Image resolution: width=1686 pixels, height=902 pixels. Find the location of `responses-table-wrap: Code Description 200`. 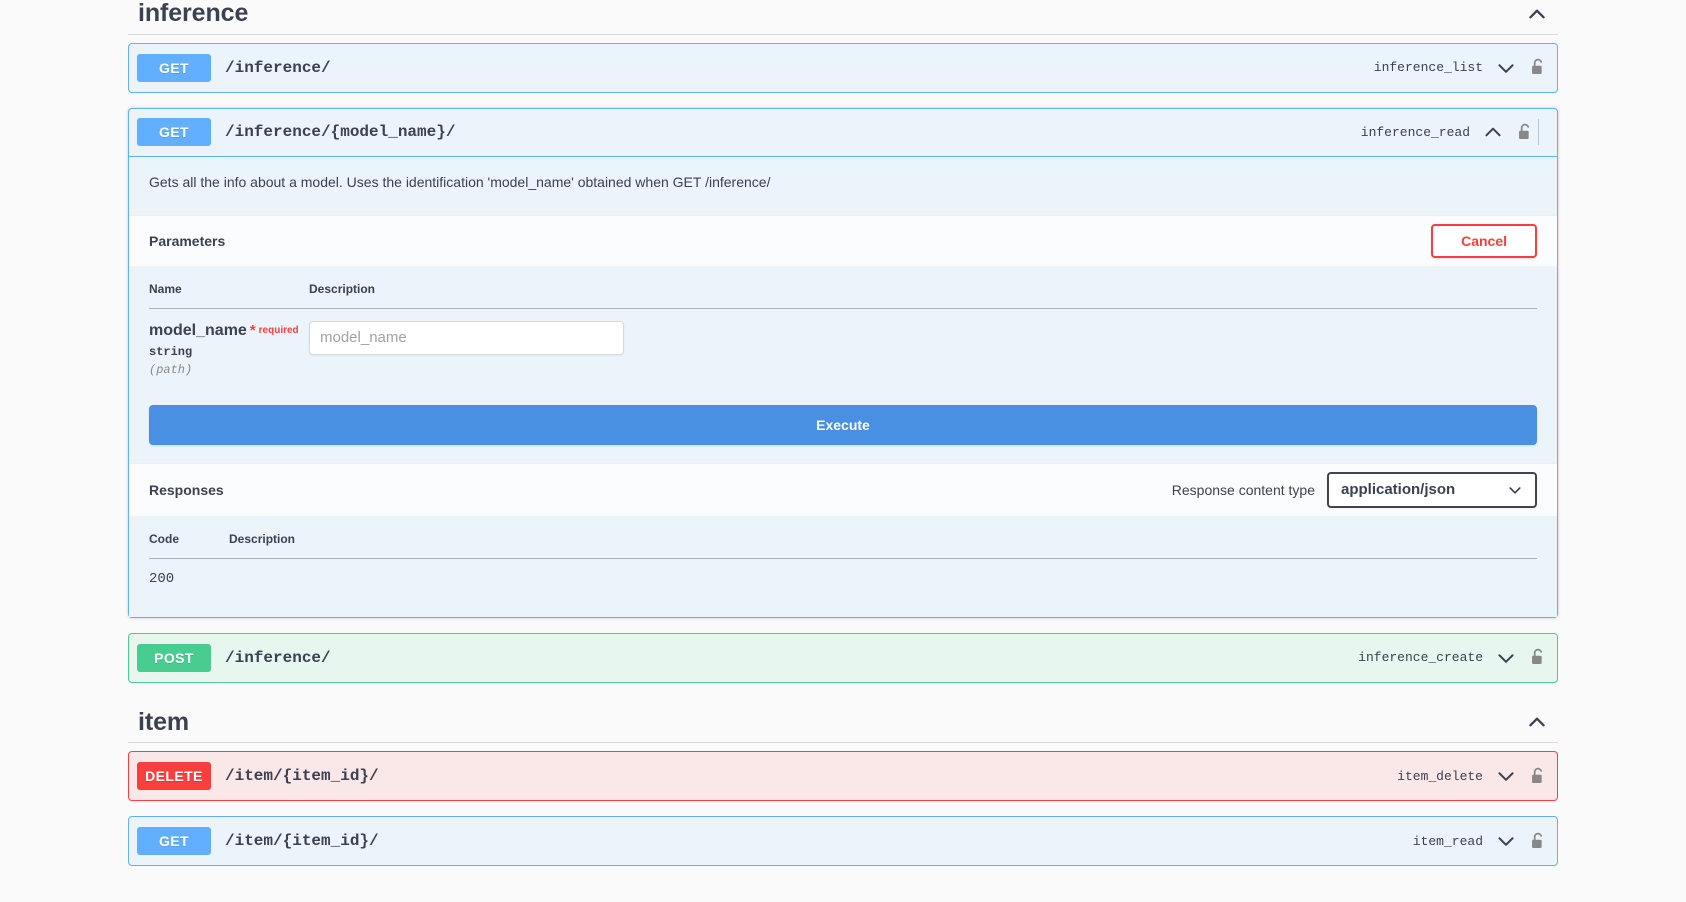

responses-table-wrap: Code Description 200 is located at coordinates (843, 566).